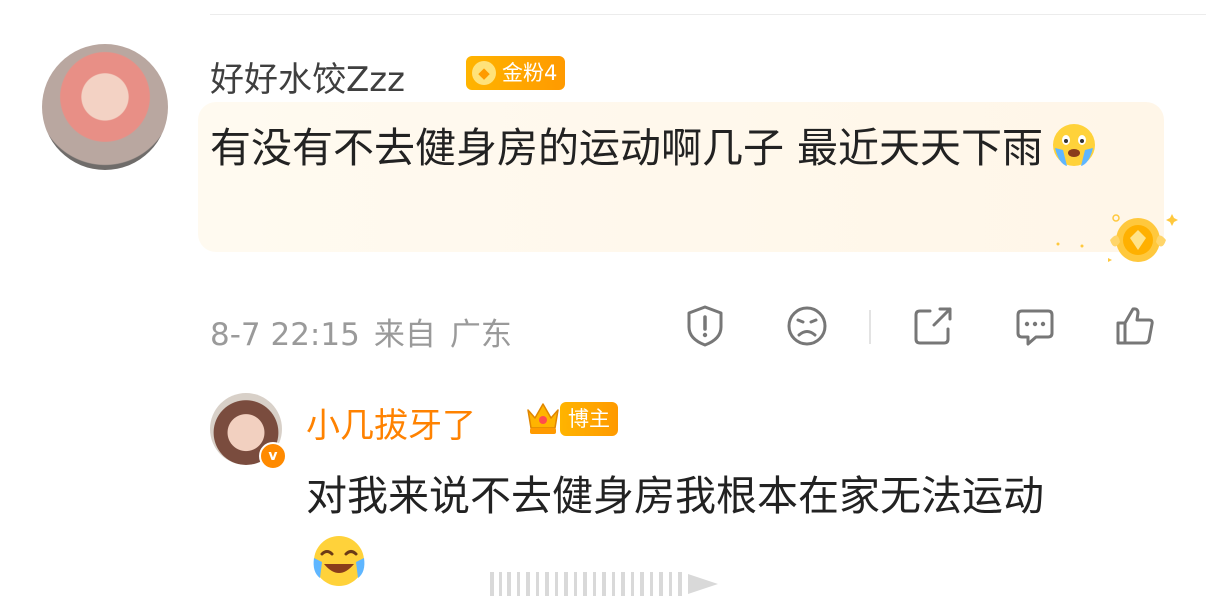  Describe the element at coordinates (543, 418) in the screenshot. I see `crown-icon` at that location.